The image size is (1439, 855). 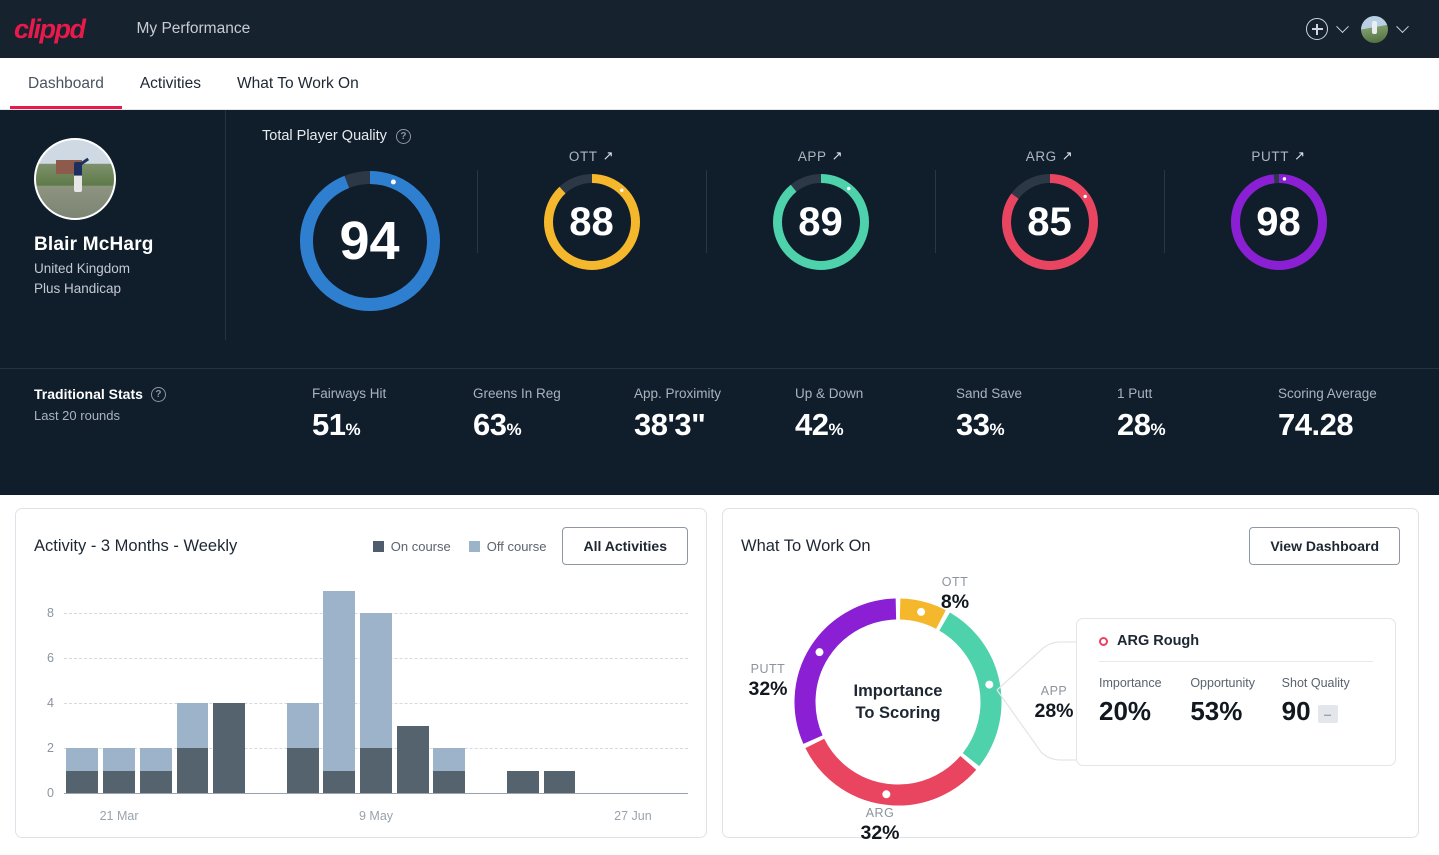 I want to click on top-bar-actions, so click(x=1361, y=29).